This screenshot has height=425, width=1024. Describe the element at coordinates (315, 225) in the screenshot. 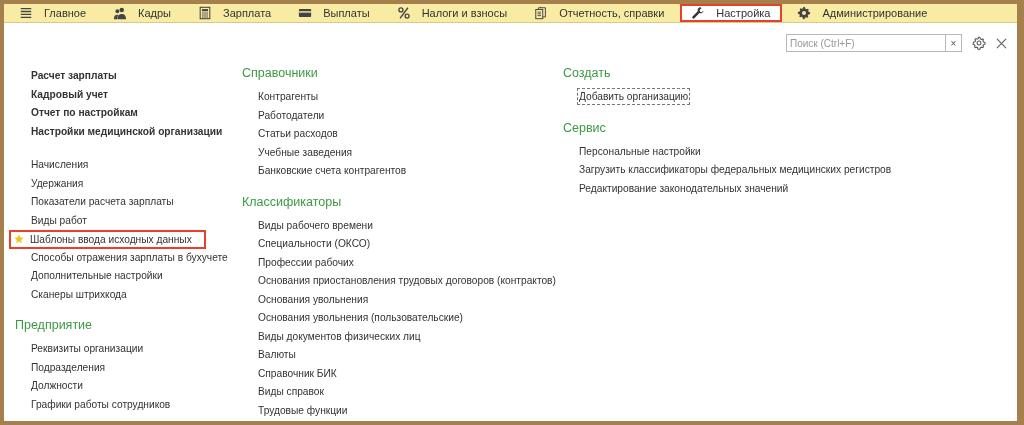

I see `menu-link: Виды рабочего времени` at that location.